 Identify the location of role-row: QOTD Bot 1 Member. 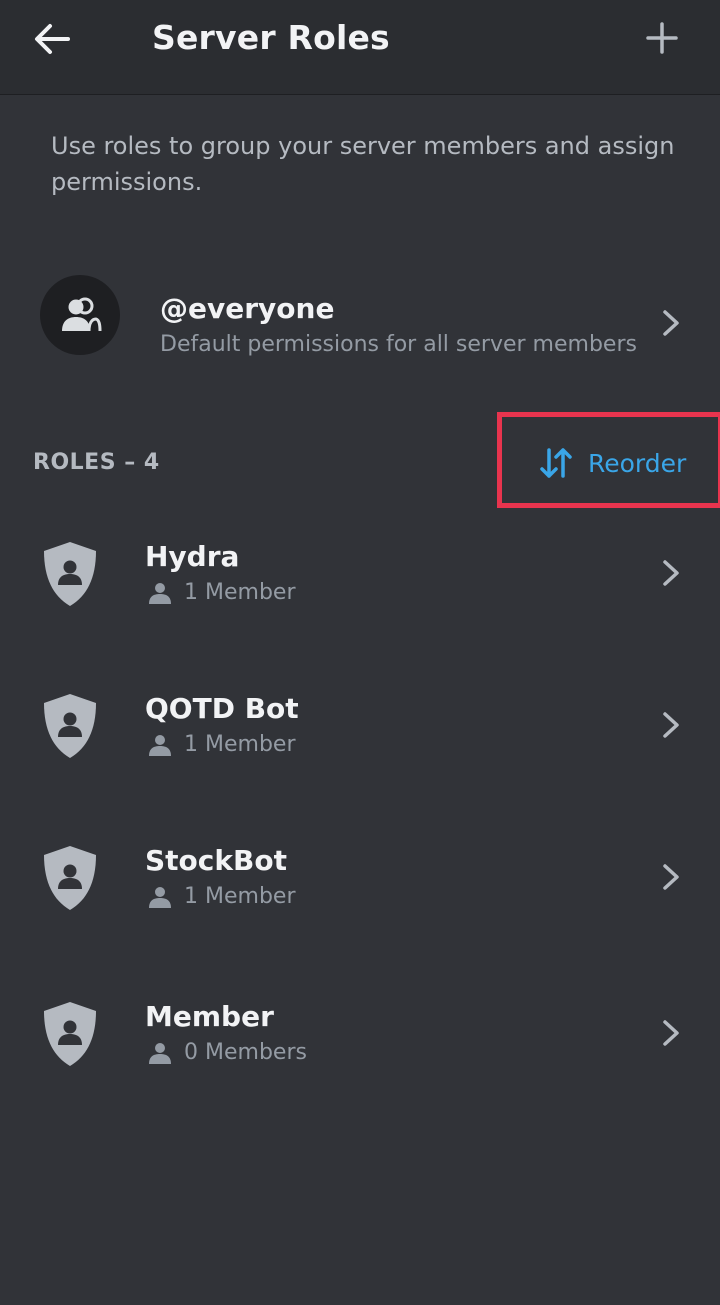
(360, 752).